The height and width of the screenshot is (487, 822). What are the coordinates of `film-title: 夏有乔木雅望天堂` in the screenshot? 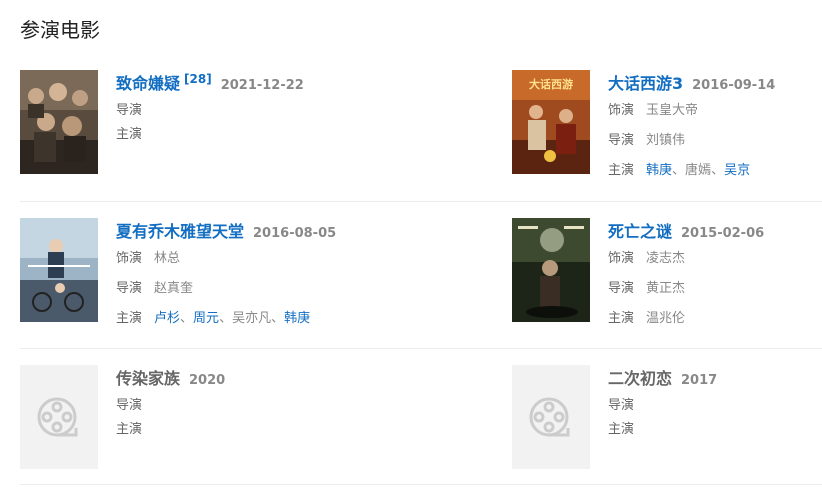 It's located at (180, 230).